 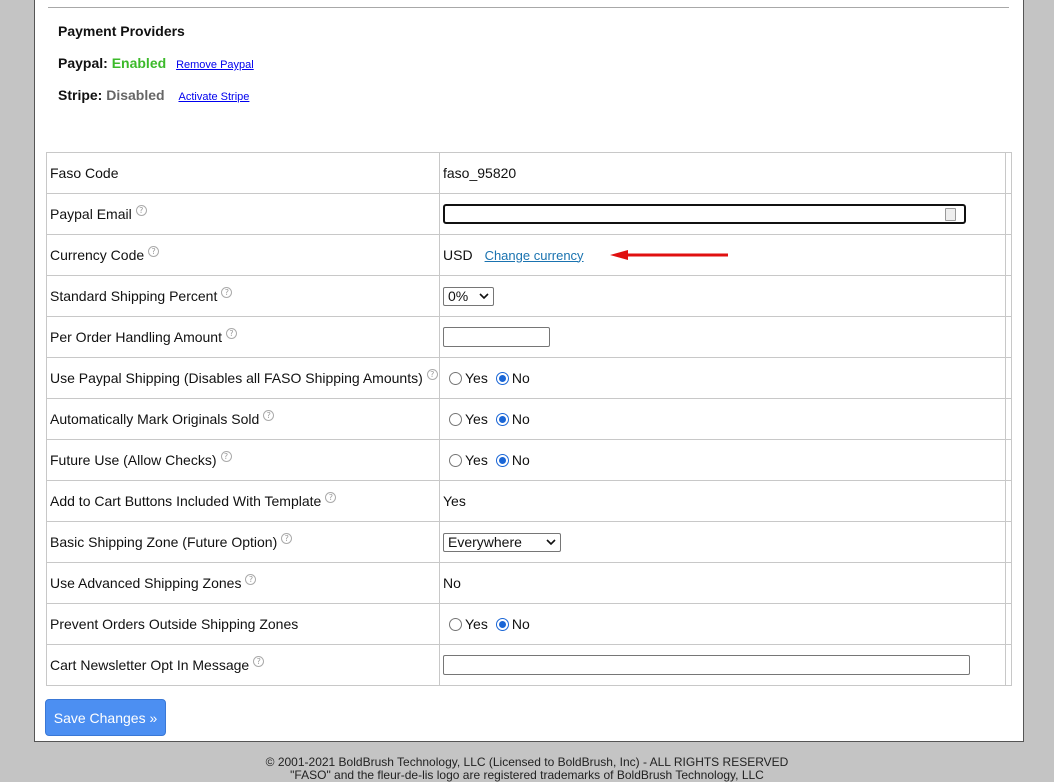 What do you see at coordinates (164, 542) in the screenshot?
I see `row-label-text: Basic Shipping Zone (Future Option)` at bounding box center [164, 542].